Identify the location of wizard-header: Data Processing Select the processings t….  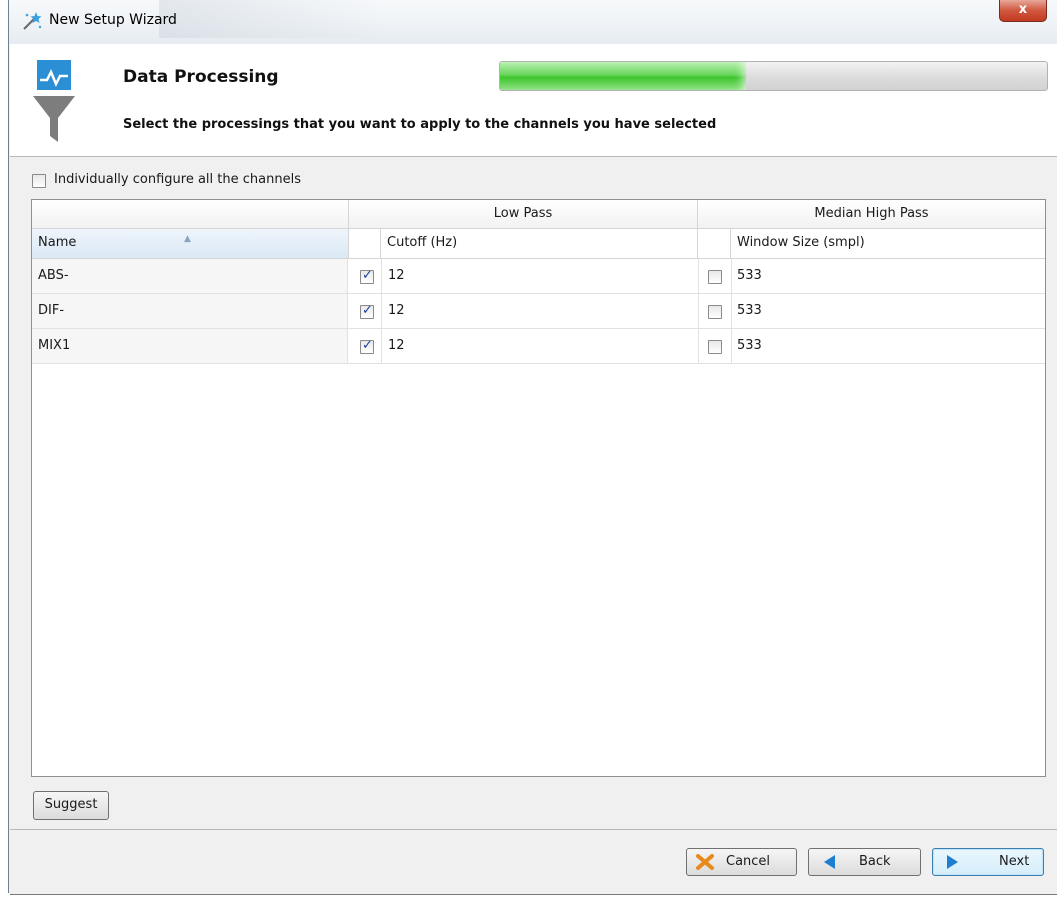
(533, 100).